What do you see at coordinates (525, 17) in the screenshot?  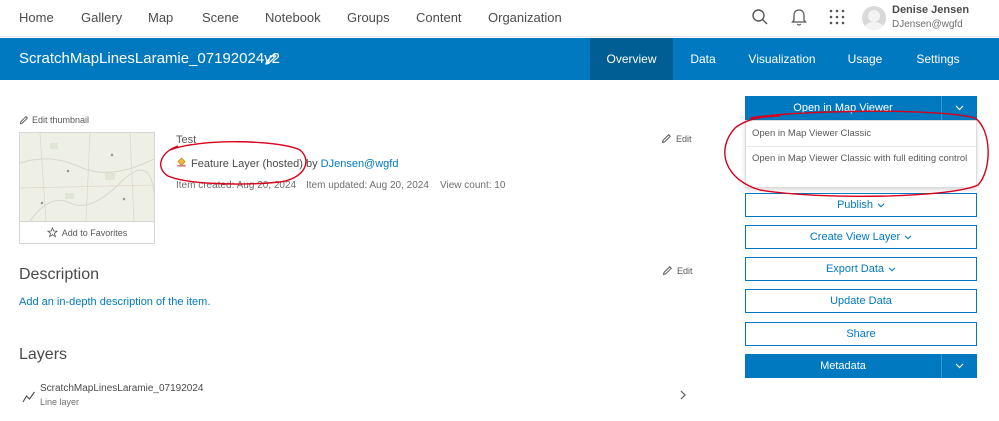 I see `nav-organization: Organization` at bounding box center [525, 17].